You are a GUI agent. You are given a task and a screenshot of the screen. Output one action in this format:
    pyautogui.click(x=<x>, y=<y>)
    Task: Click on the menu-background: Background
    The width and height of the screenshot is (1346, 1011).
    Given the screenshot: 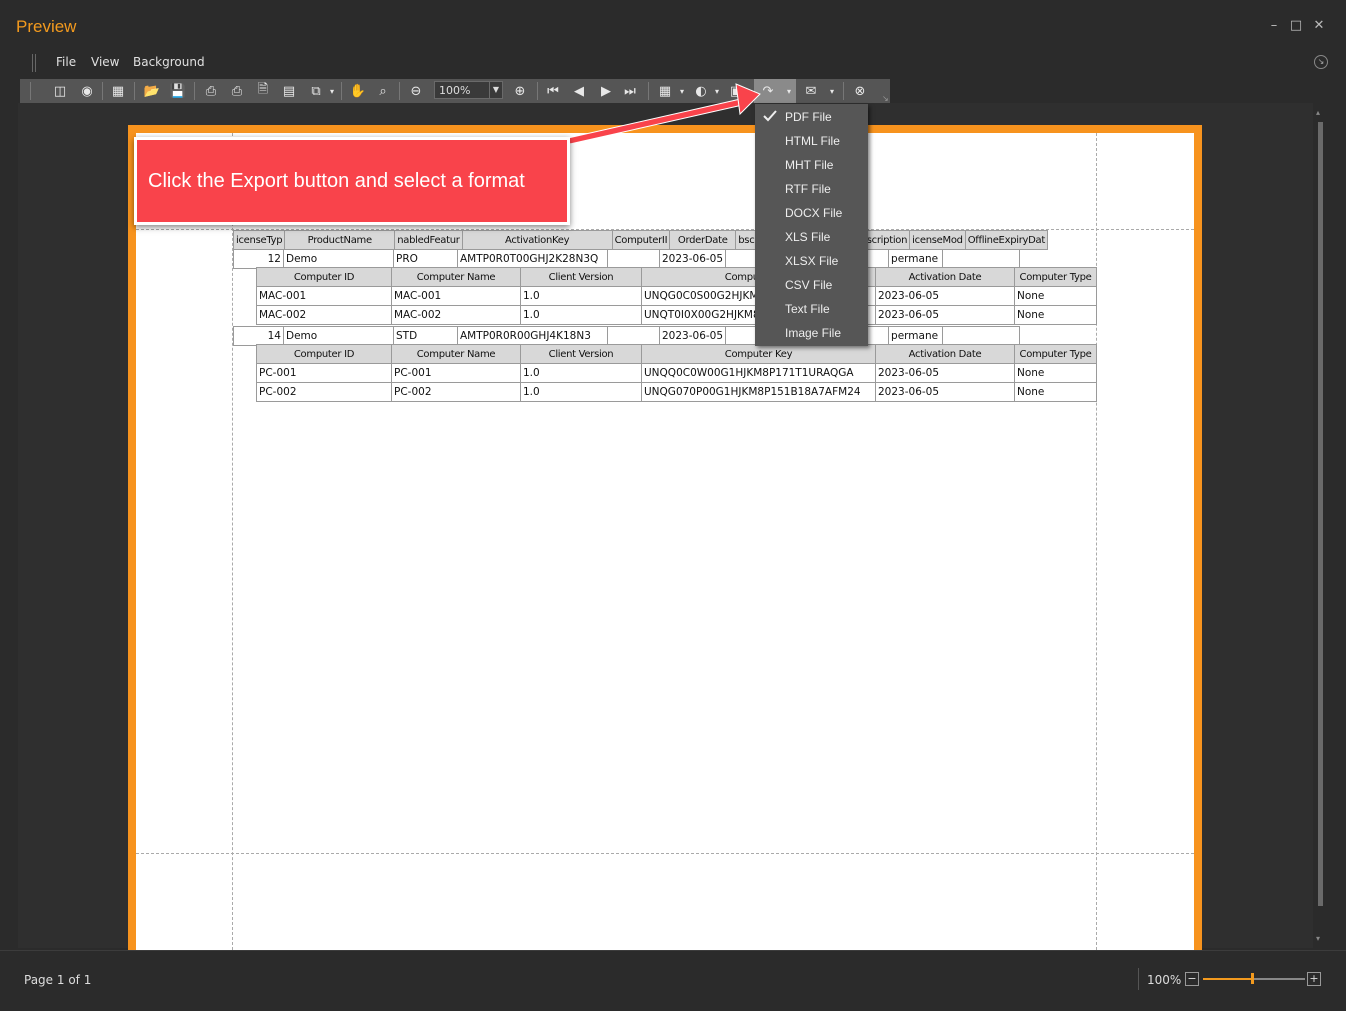 What is the action you would take?
    pyautogui.click(x=169, y=62)
    